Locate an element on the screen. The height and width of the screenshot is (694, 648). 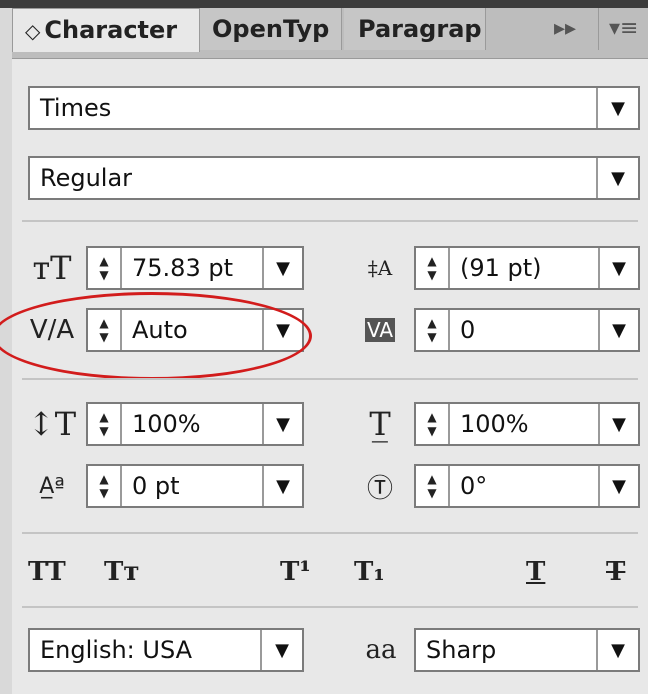
vertical-scale-field: ▲ ▼ 100% ▼ is located at coordinates (195, 424).